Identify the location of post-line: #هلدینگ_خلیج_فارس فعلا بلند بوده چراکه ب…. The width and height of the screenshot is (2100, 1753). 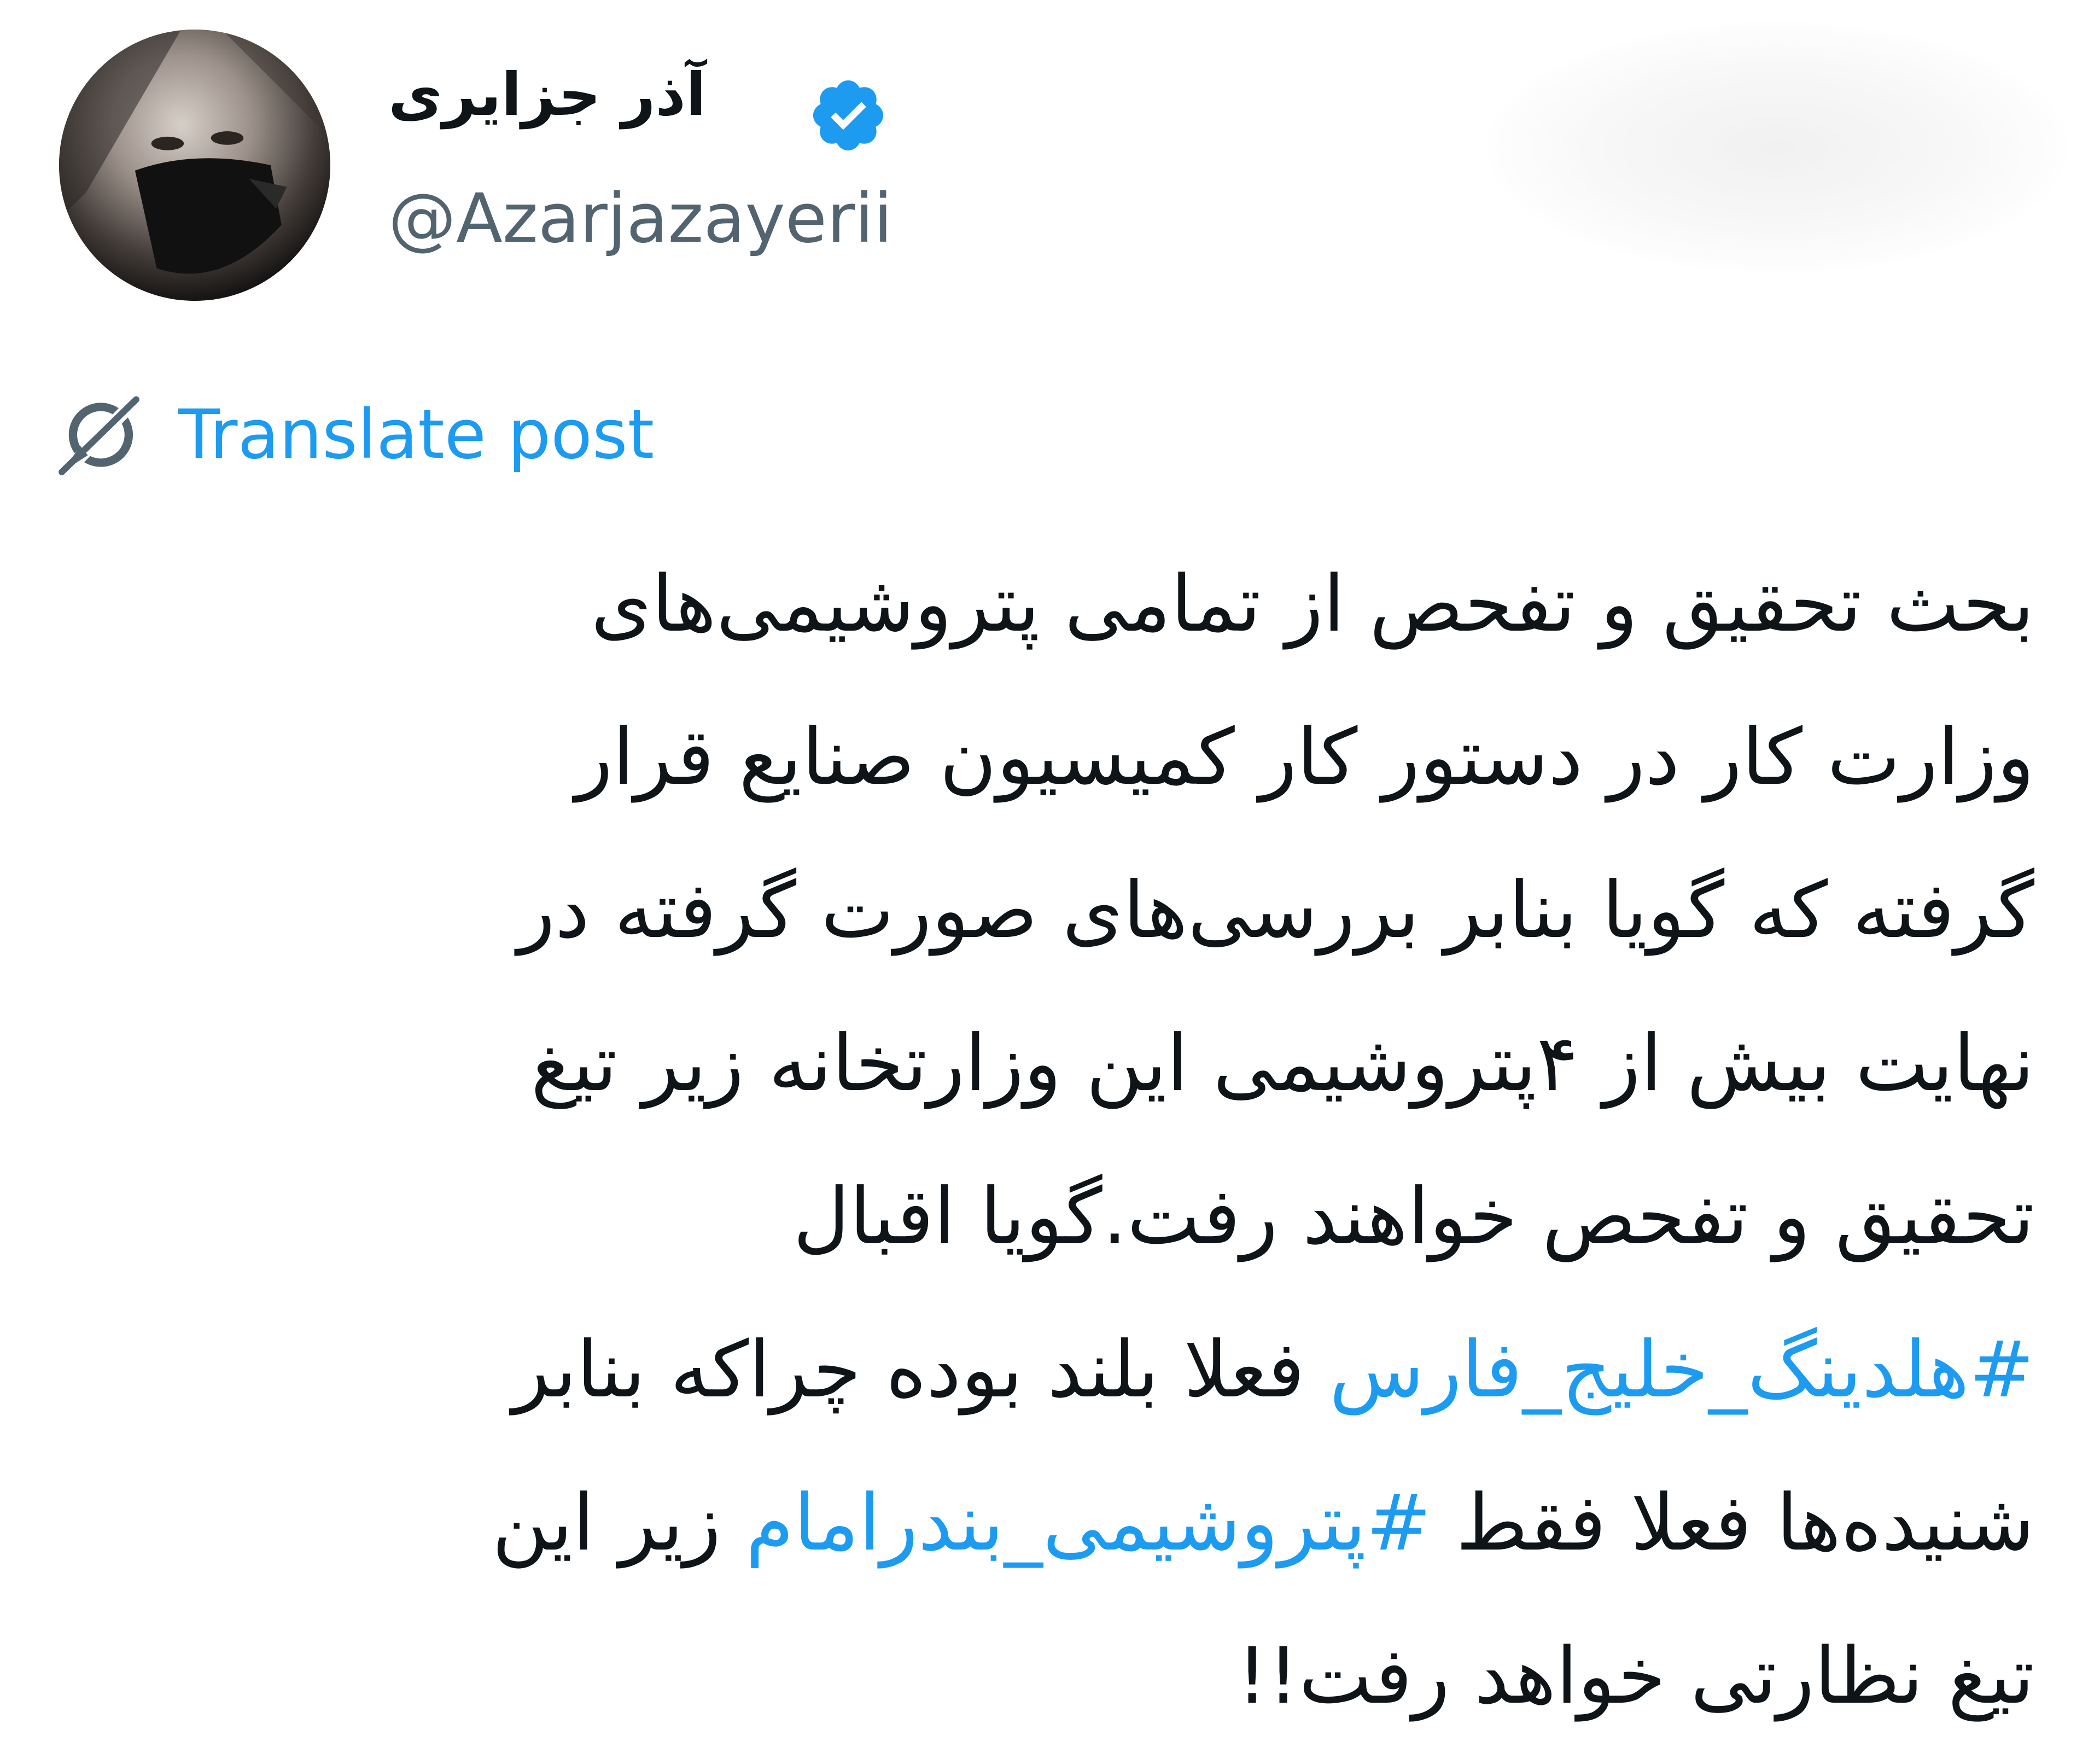
(1061, 1371).